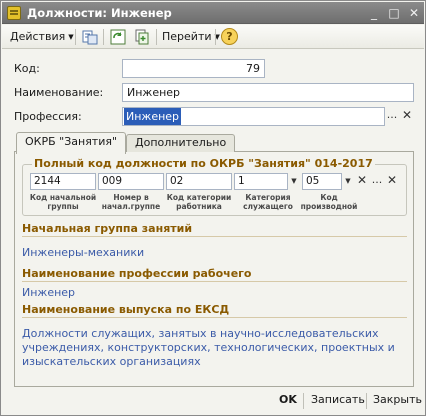  I want to click on goto-menu: Перейти ▼, so click(191, 37).